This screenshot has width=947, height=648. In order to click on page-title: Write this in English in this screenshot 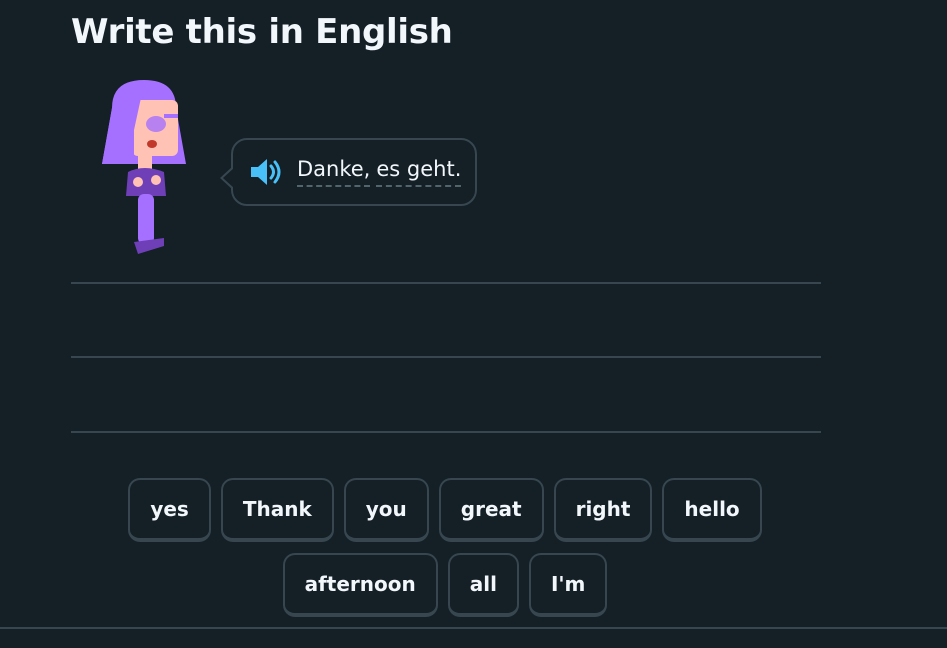, I will do `click(262, 32)`.